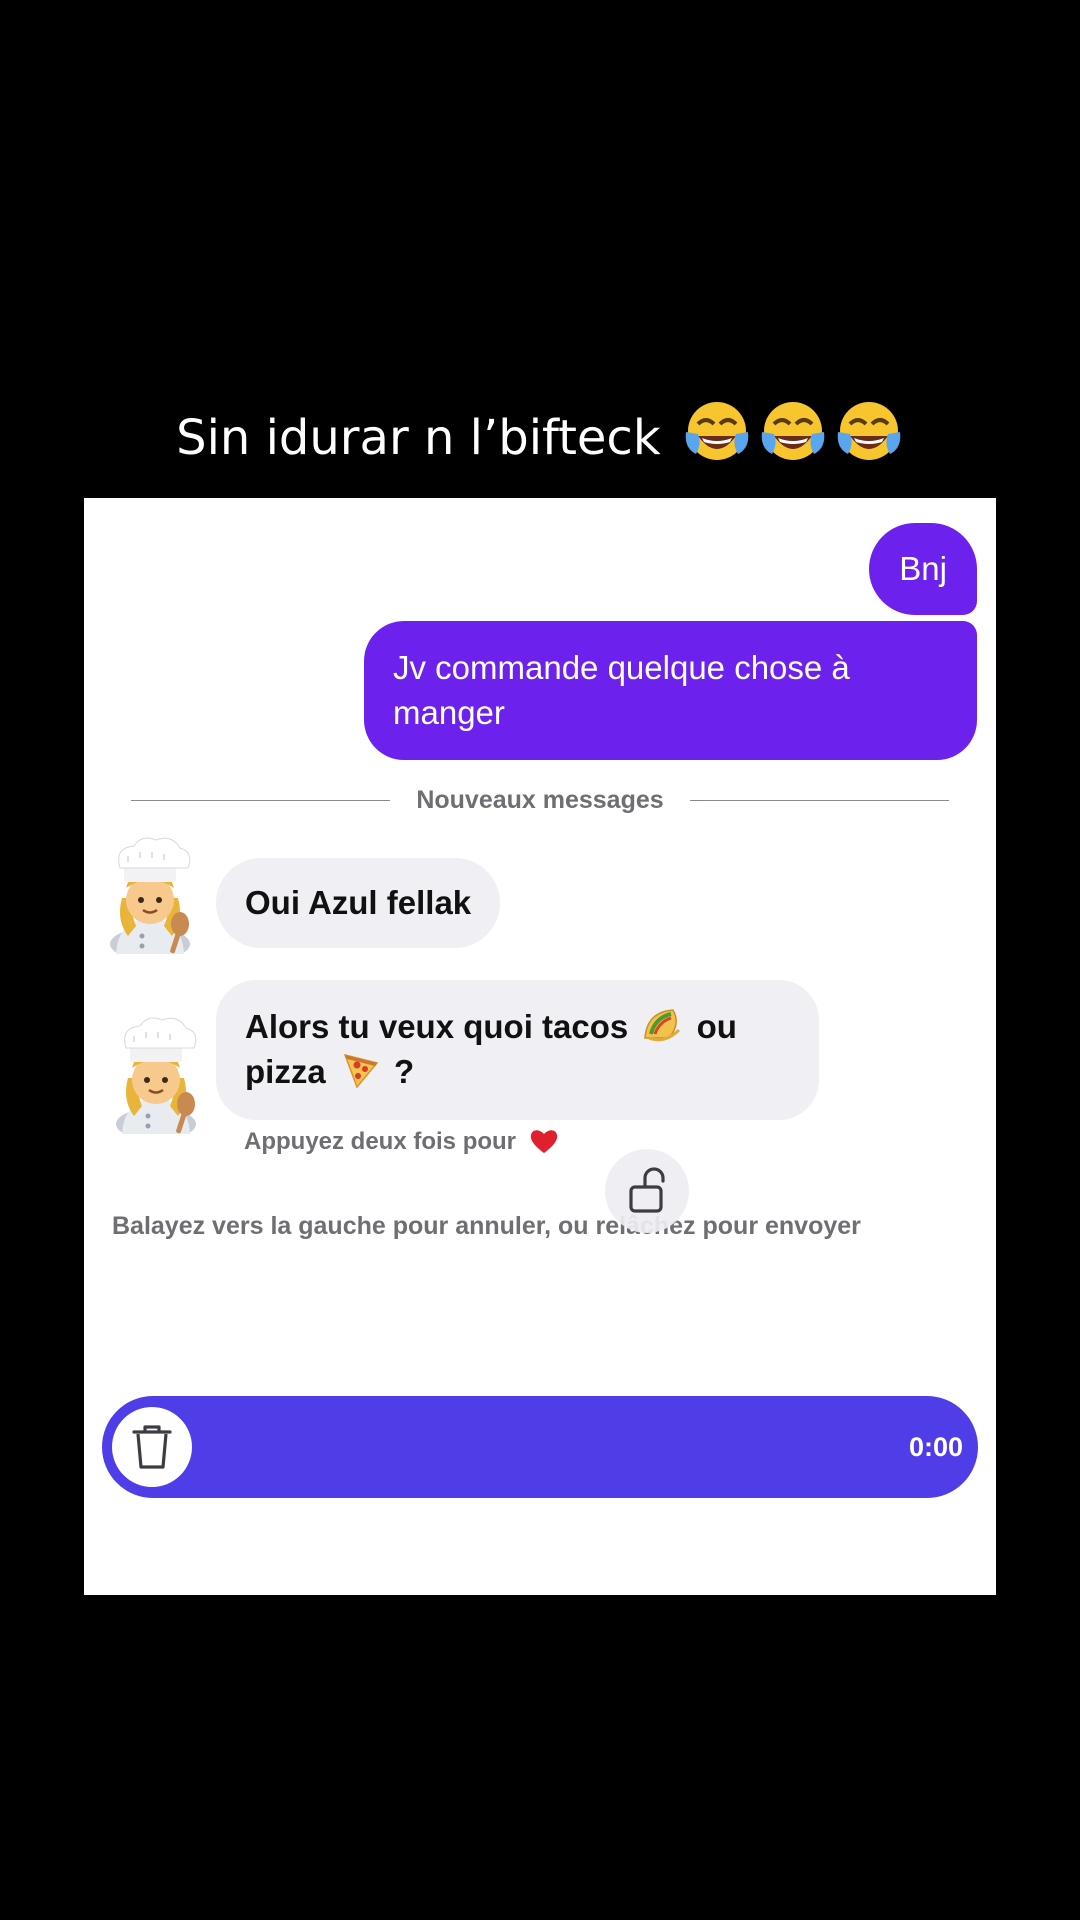 The image size is (1080, 1920). I want to click on taco-icon, so click(662, 1025).